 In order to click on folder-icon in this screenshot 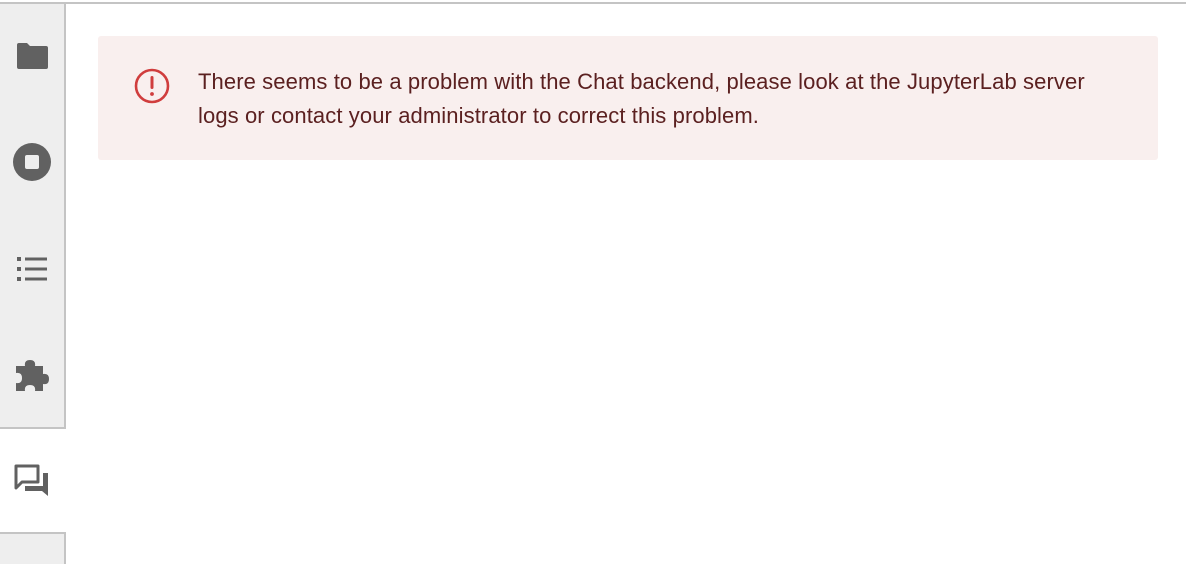, I will do `click(32, 56)`.